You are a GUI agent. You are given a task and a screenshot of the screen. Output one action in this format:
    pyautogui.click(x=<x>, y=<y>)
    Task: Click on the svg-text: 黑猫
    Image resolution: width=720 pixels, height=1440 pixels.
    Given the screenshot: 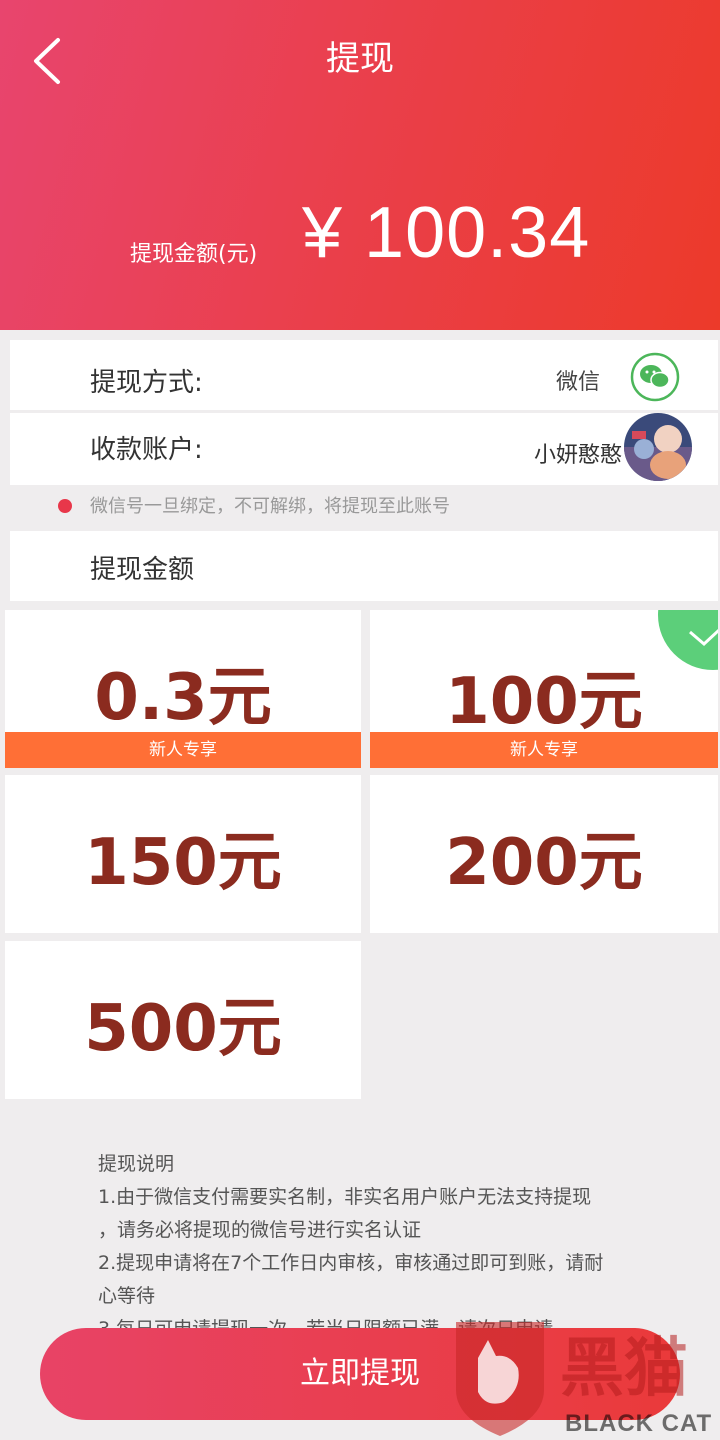 What is the action you would take?
    pyautogui.click(x=624, y=1369)
    